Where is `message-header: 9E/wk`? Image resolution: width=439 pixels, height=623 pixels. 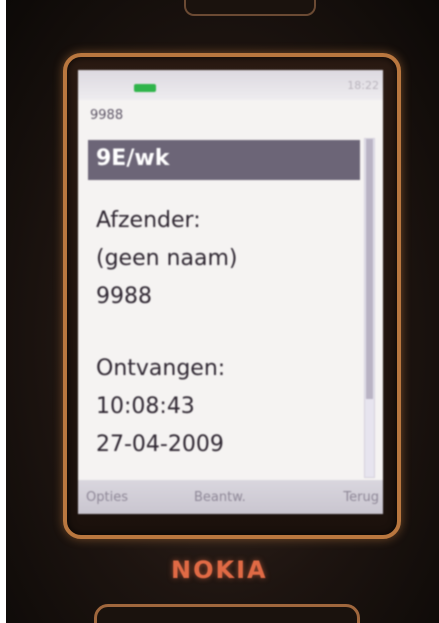
message-header: 9E/wk is located at coordinates (224, 160).